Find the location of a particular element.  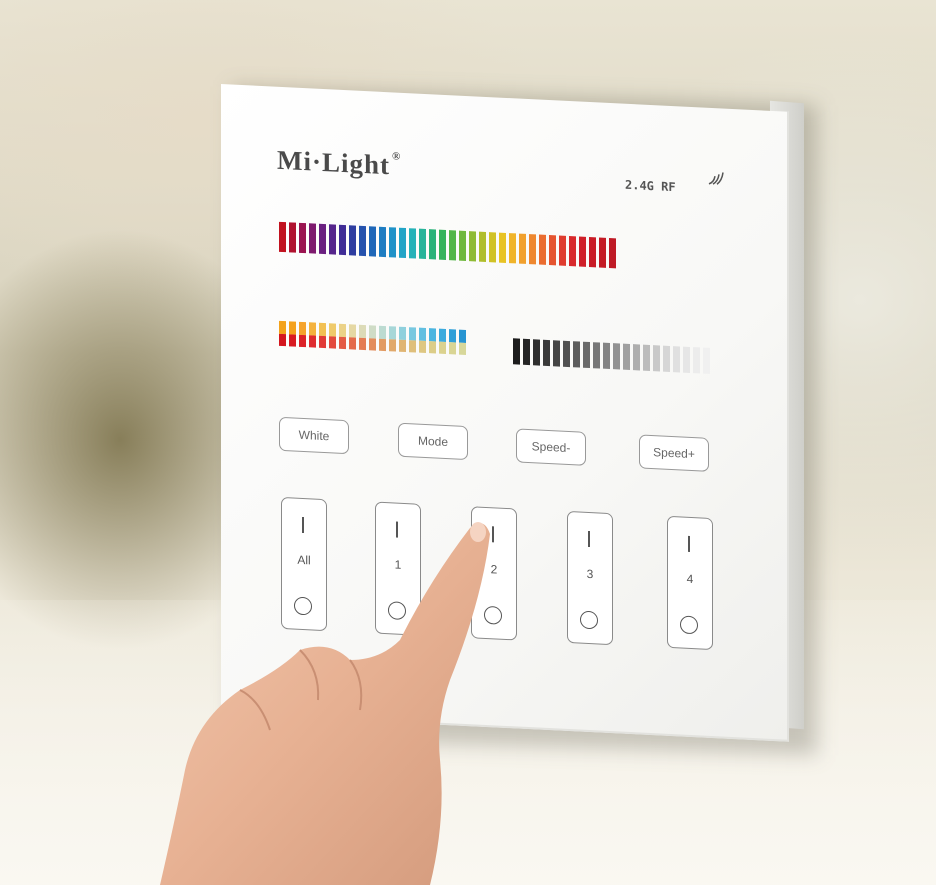

pointing-hand-icon is located at coordinates (325, 703).